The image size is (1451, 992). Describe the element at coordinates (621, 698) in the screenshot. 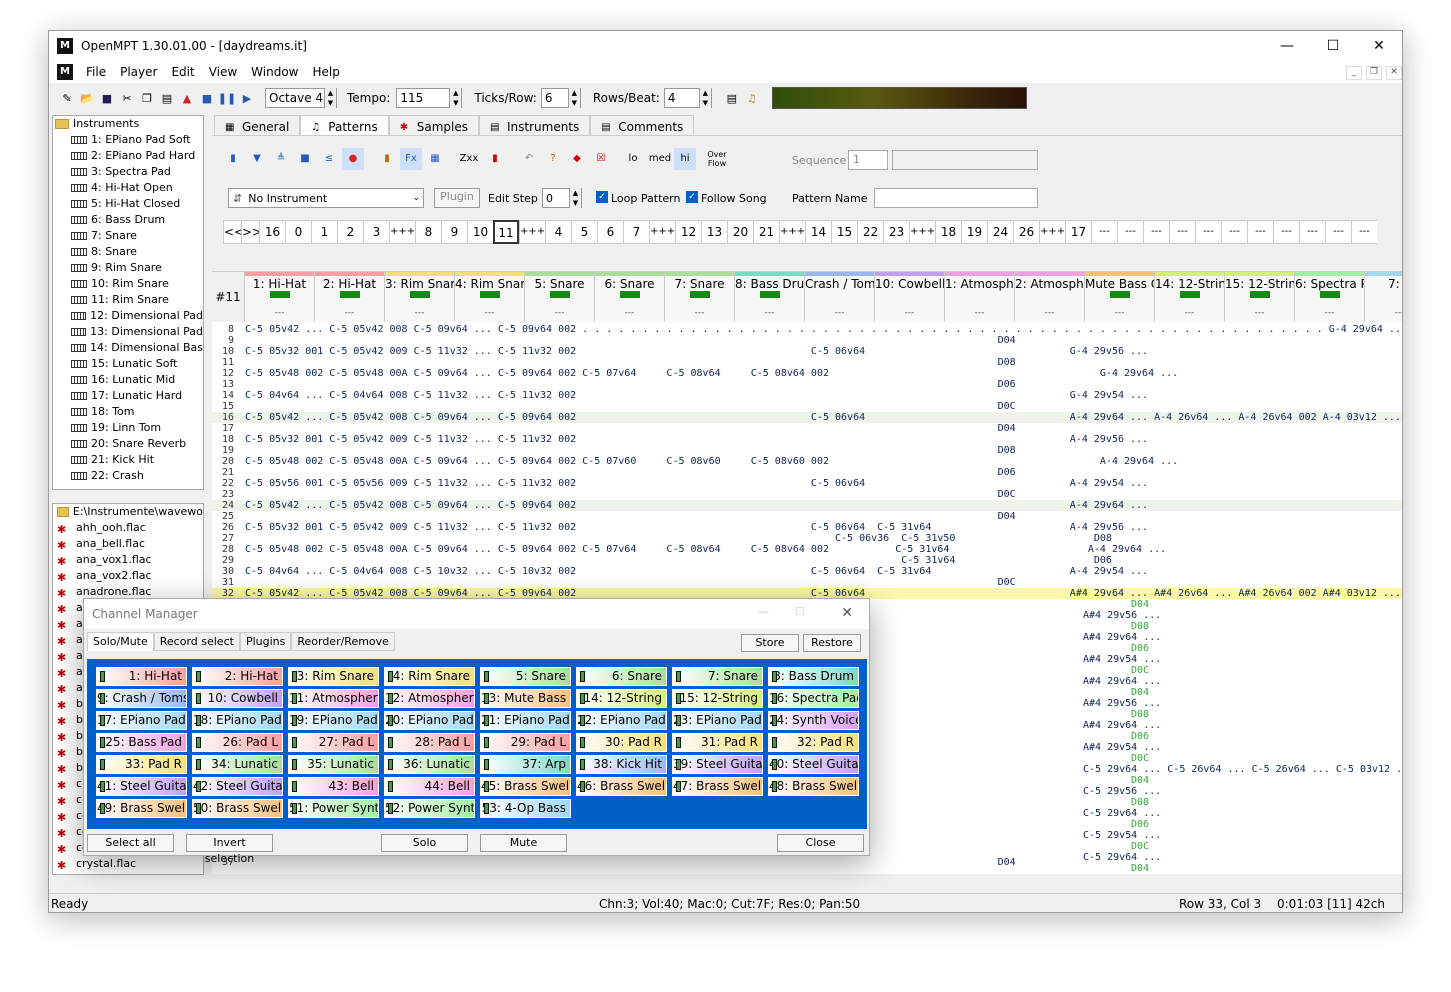

I see `channel-toggle: 14: 12-String` at that location.